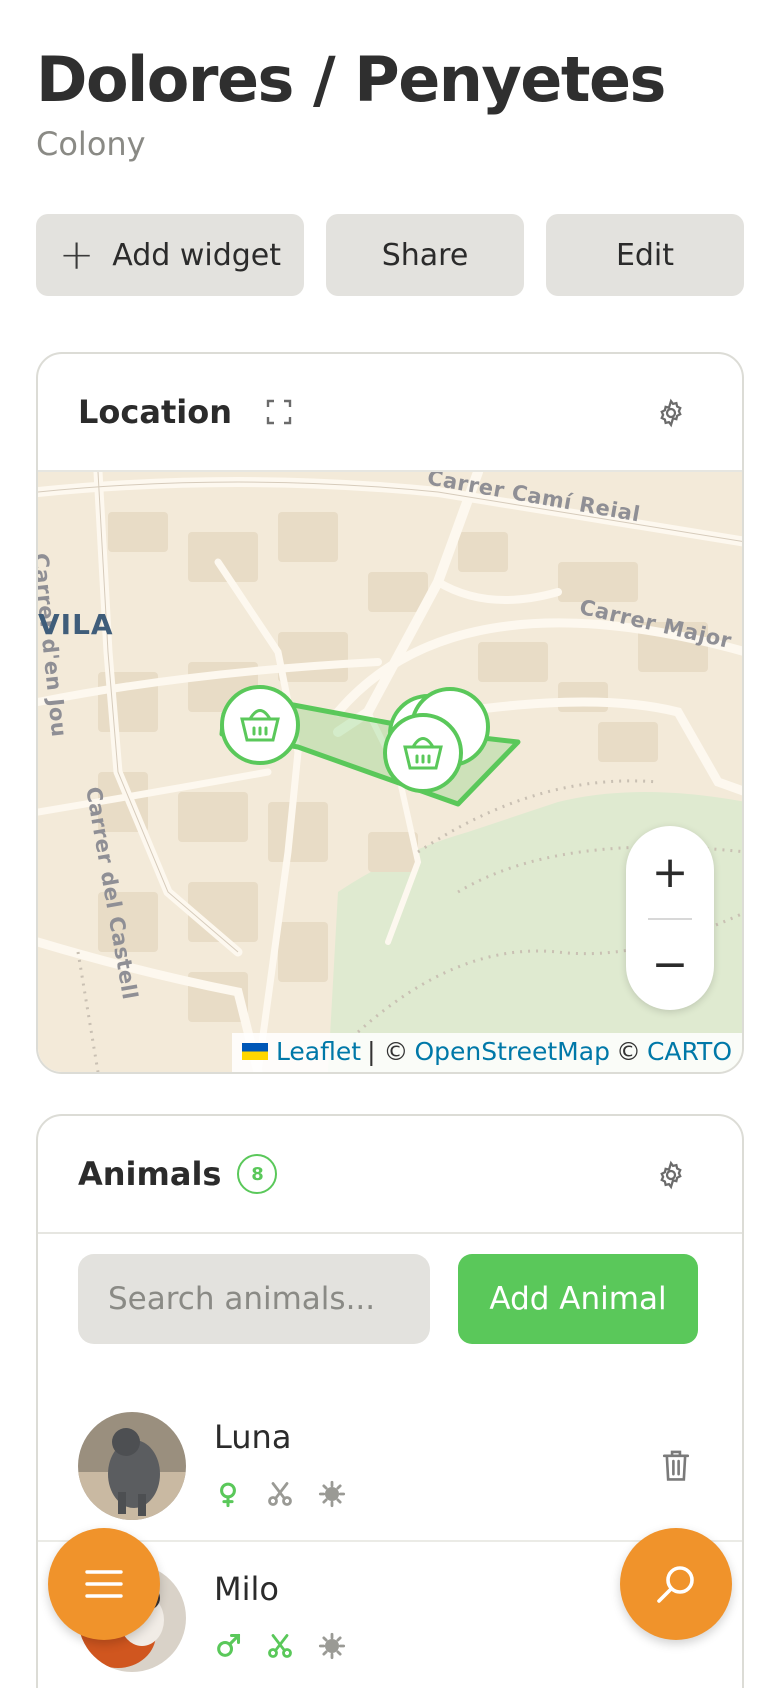 The image size is (780, 1688). I want to click on animals-title: Animals, so click(150, 1174).